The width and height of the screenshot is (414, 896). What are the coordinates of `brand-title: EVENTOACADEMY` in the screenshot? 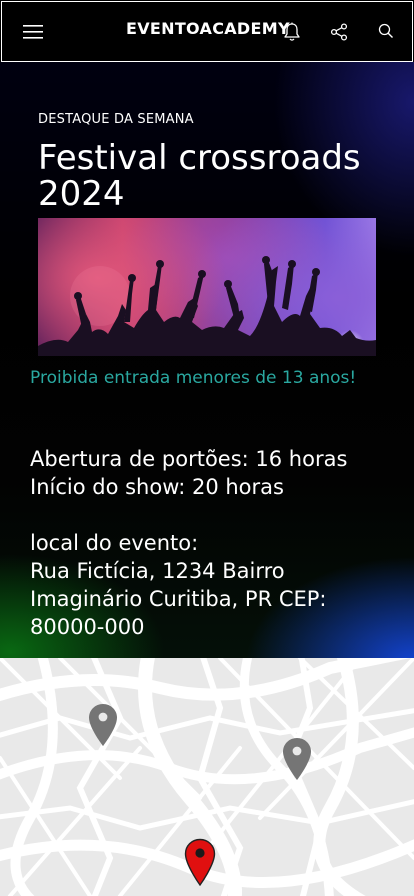 It's located at (208, 28).